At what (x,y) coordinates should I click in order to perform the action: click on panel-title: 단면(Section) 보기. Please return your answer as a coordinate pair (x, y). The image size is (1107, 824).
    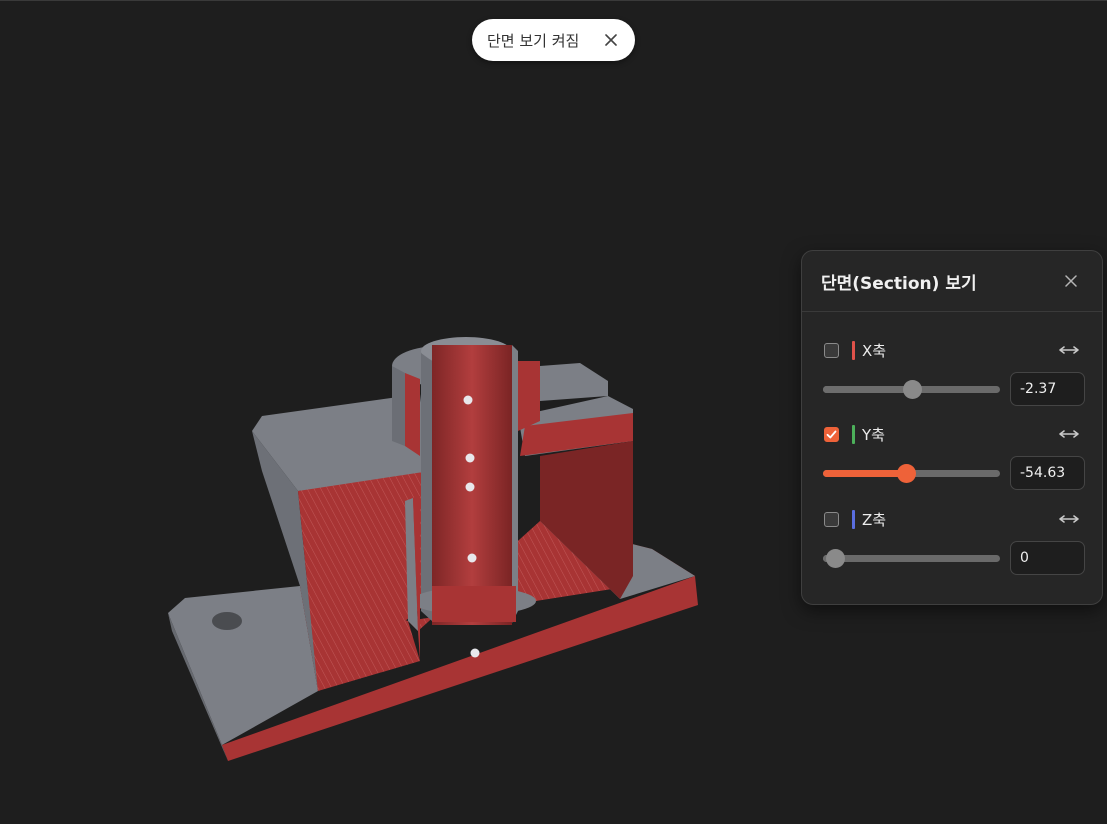
    Looking at the image, I should click on (899, 283).